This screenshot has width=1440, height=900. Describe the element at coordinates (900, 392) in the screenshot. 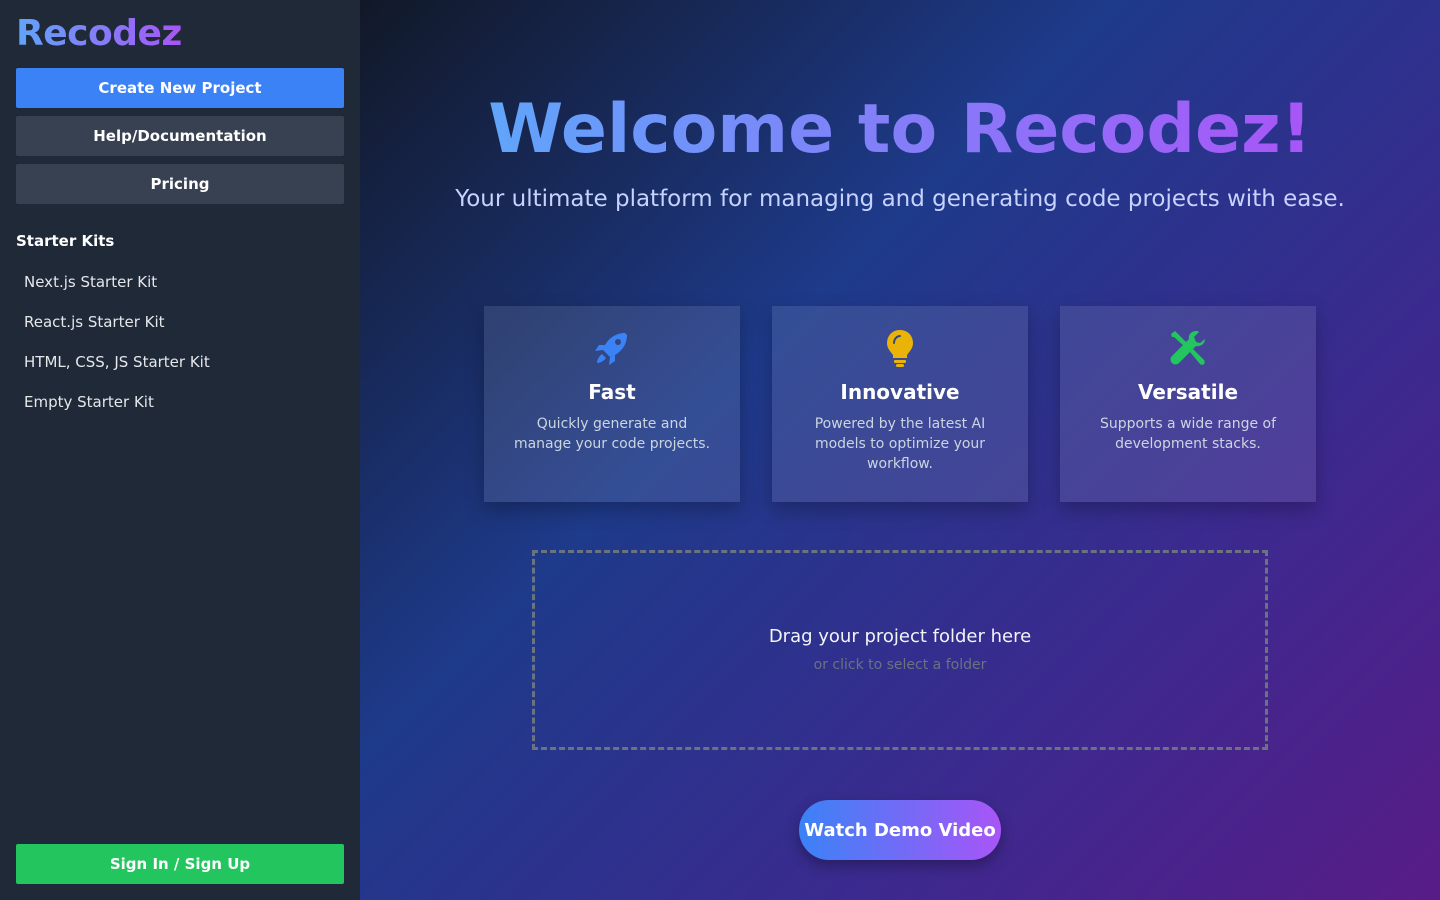

I see `feature-title: Innovative` at that location.